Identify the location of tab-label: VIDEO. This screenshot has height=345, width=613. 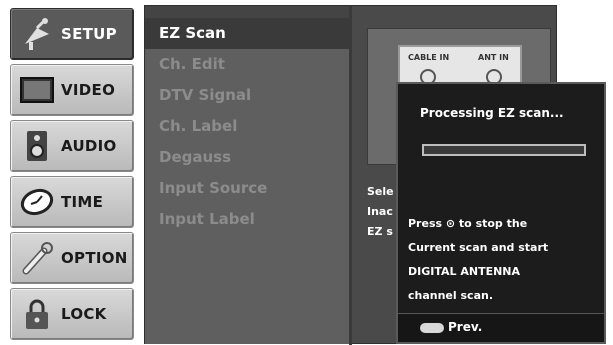
(88, 90).